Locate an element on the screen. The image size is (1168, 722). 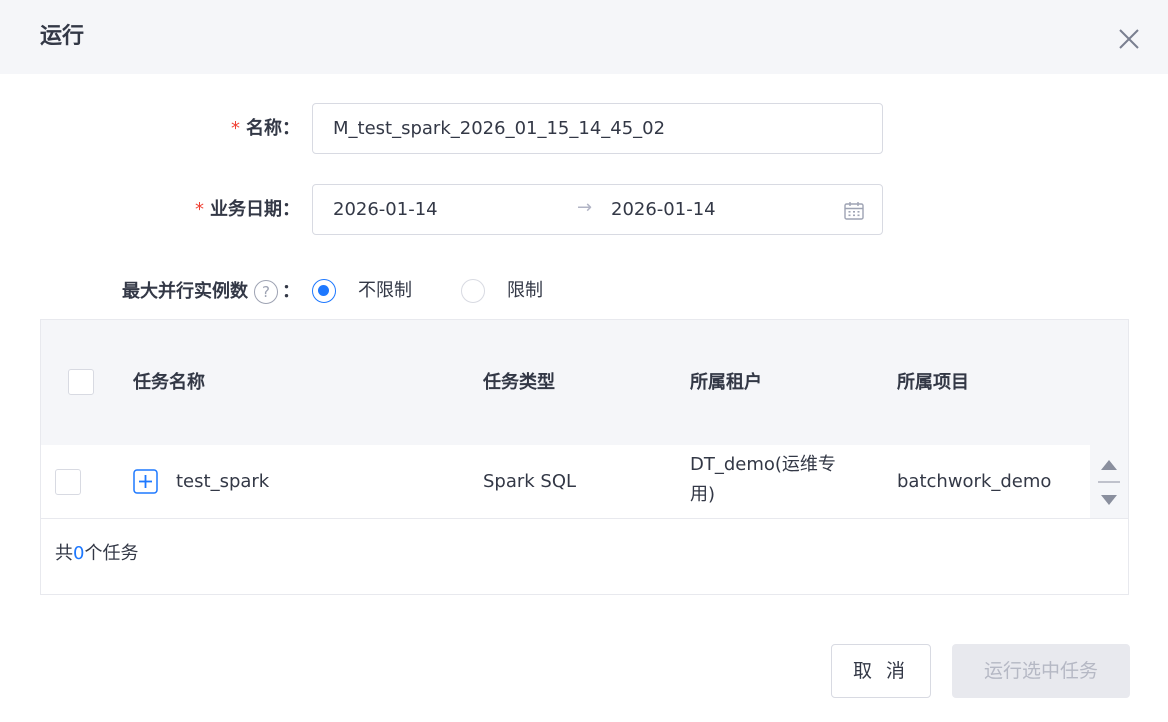
dialog-title: 运行 is located at coordinates (62, 36).